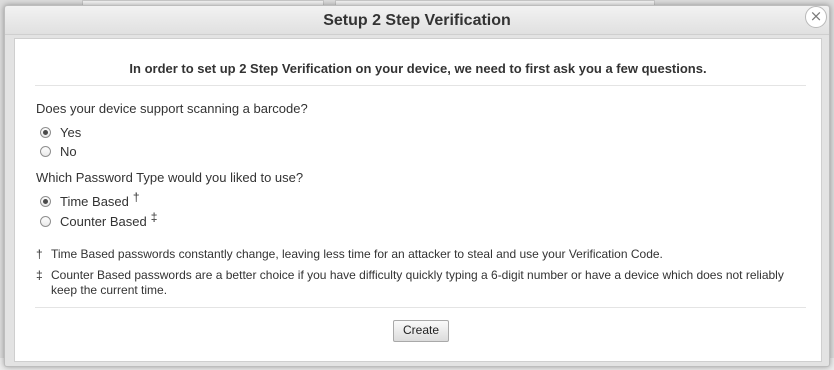 The height and width of the screenshot is (370, 834). What do you see at coordinates (154, 216) in the screenshot?
I see `double-dagger-mark: ‡` at bounding box center [154, 216].